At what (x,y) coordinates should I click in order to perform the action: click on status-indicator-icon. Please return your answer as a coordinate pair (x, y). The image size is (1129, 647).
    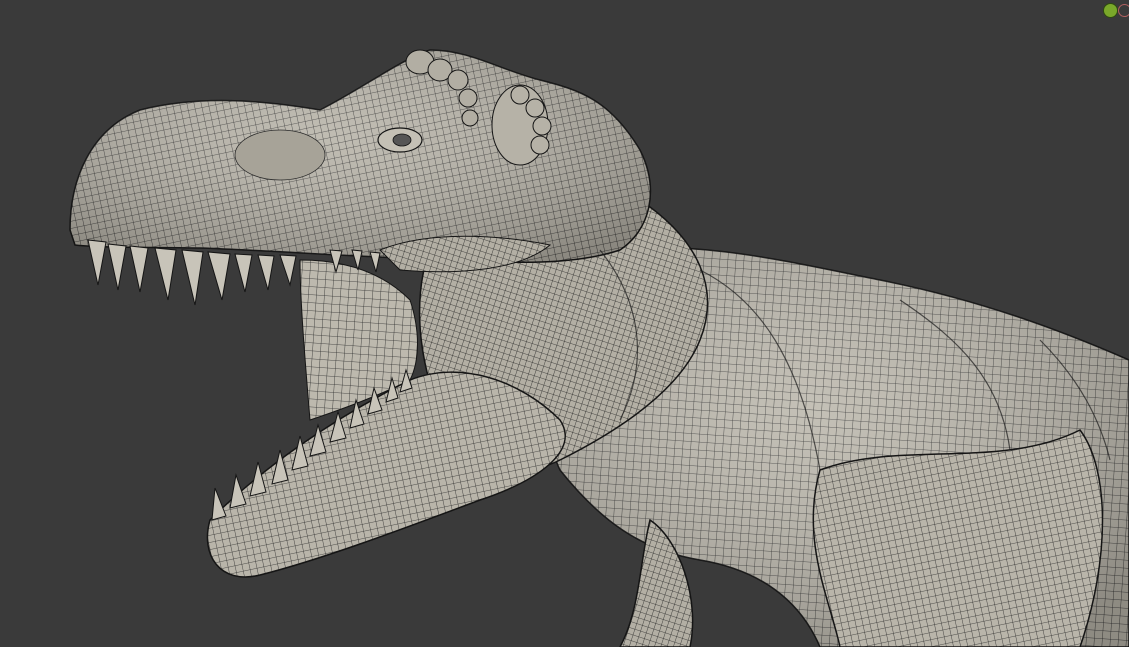
    Looking at the image, I should click on (1110, 10).